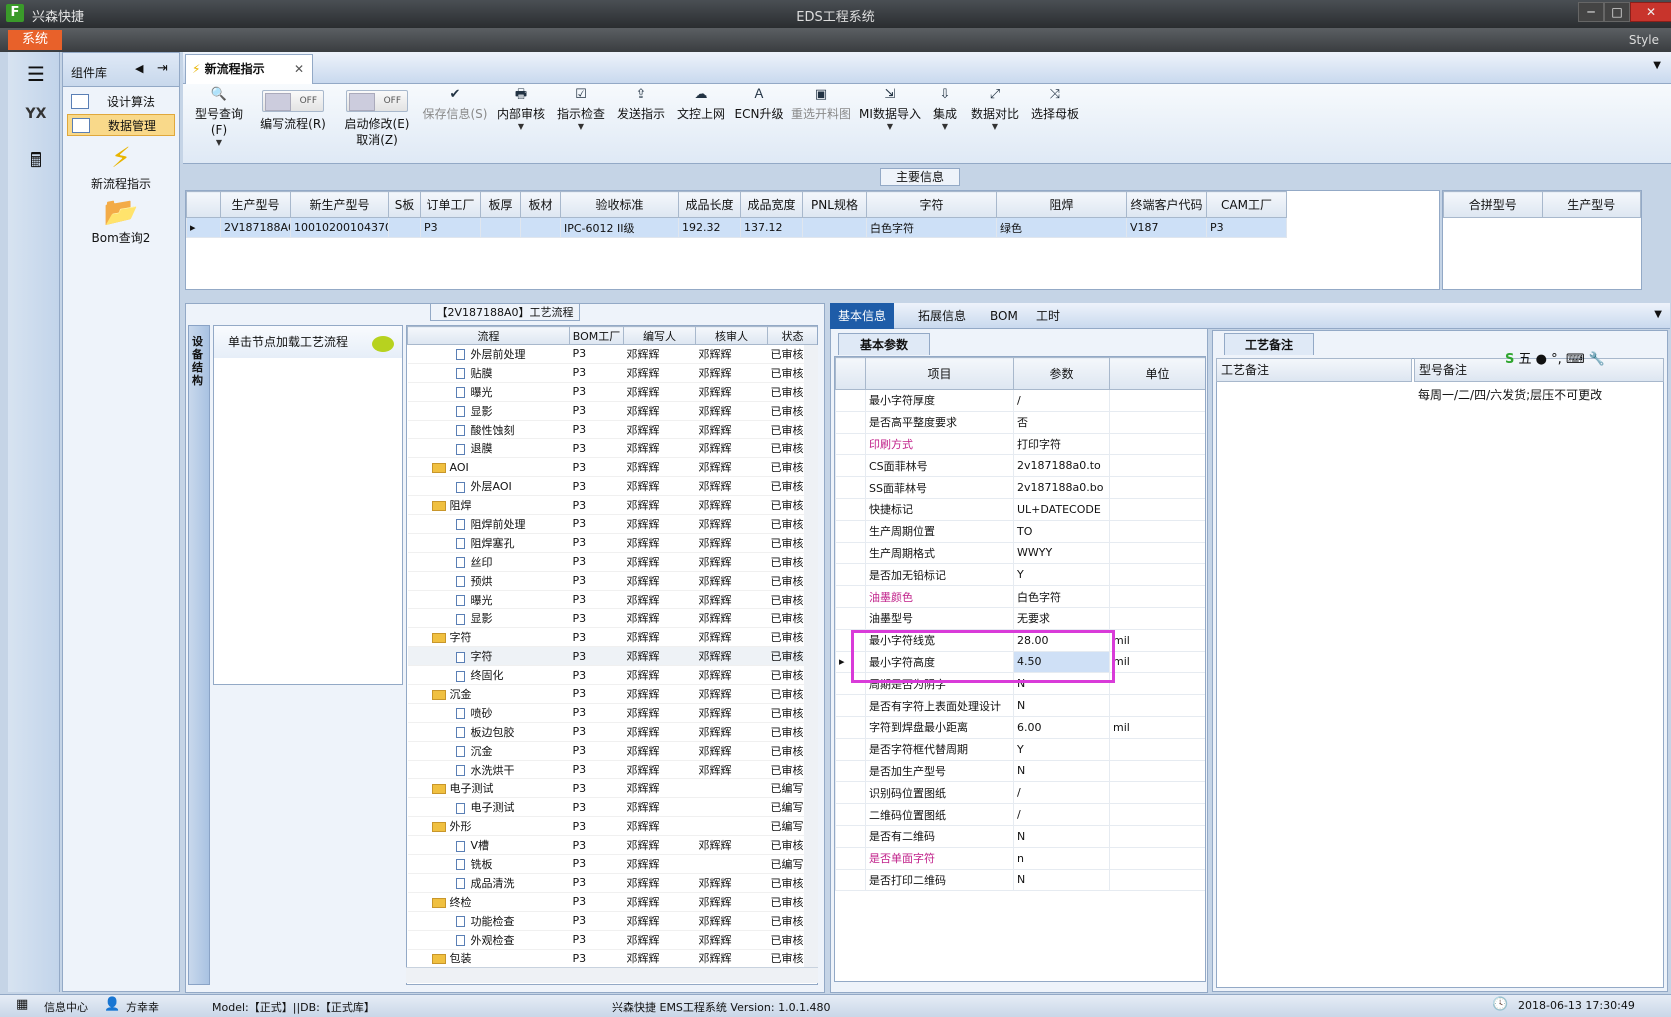  Describe the element at coordinates (339, 204) in the screenshot. I see `column-header: 新生产型号` at that location.